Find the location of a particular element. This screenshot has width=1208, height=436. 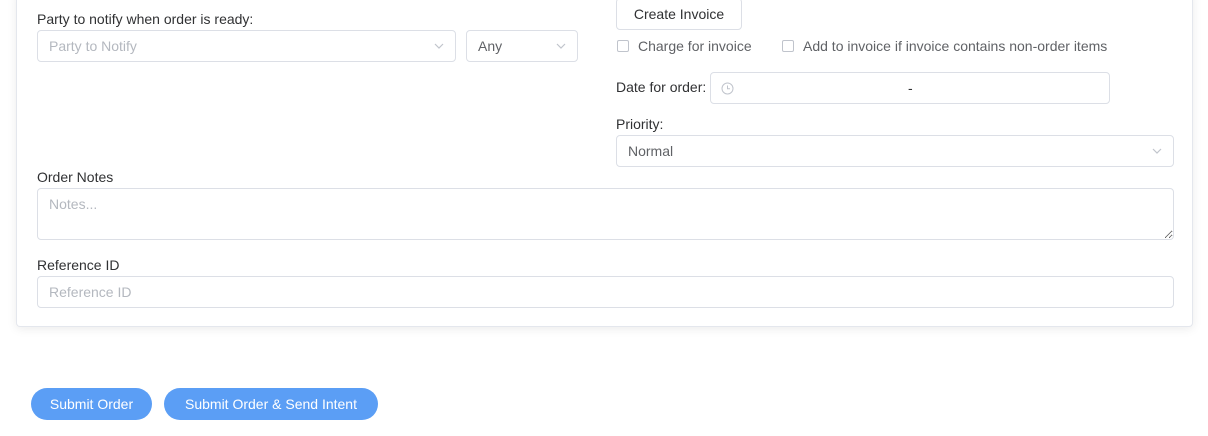

create-invoice-label: Create Invoice is located at coordinates (679, 14).